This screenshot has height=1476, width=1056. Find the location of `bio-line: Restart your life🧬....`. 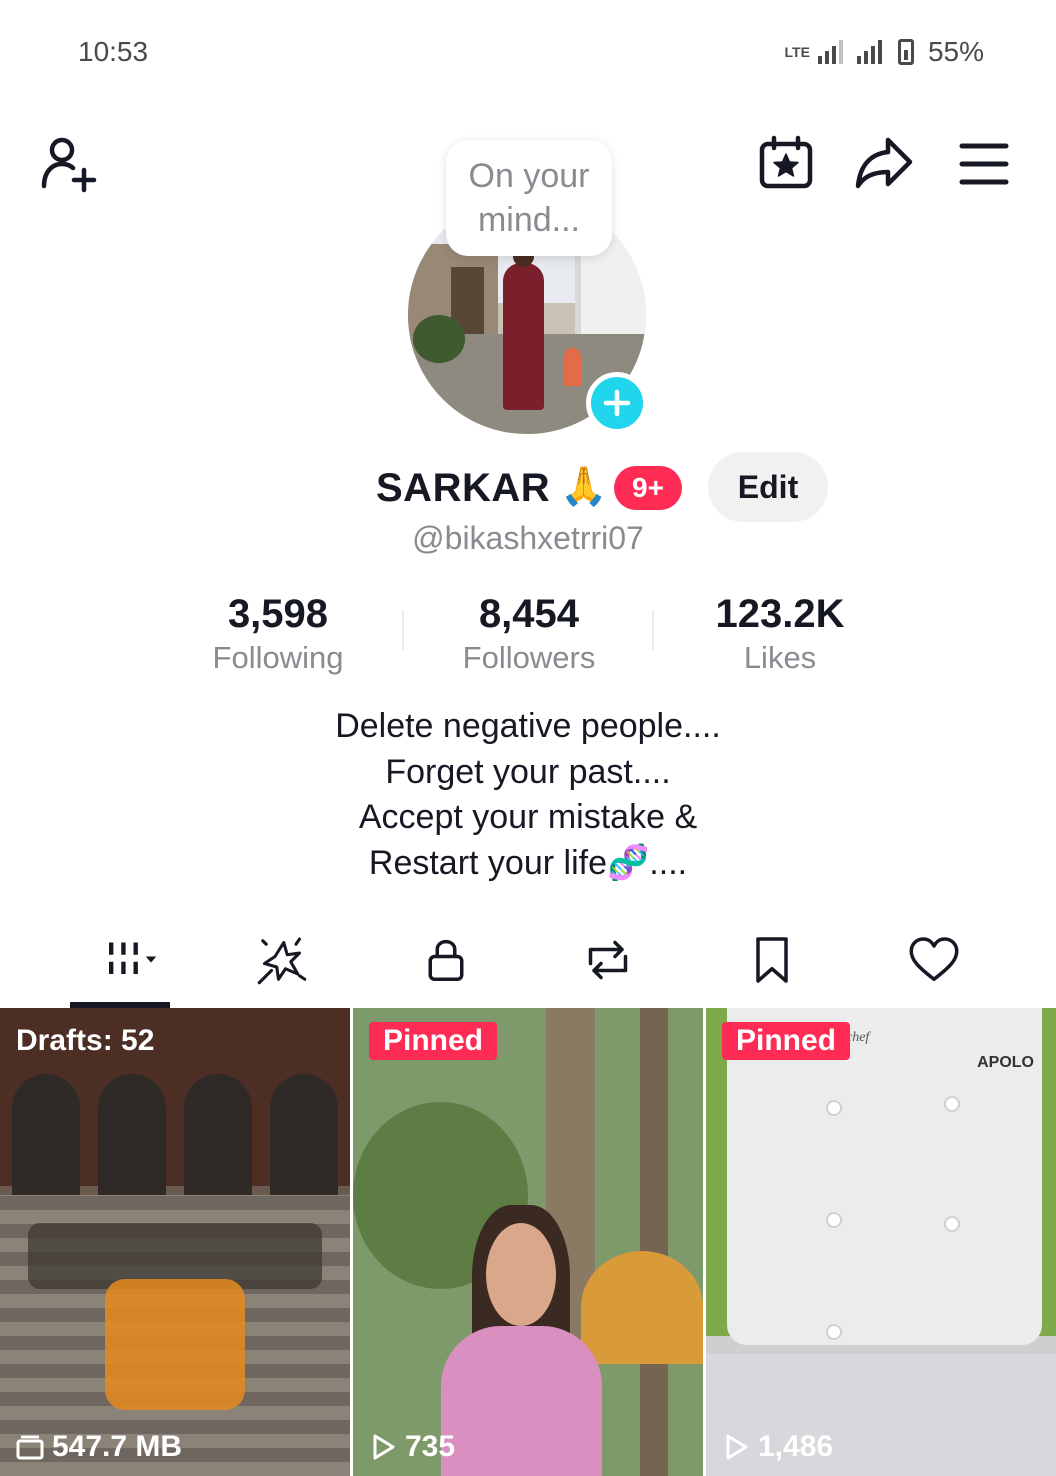

bio-line: Restart your life🧬.... is located at coordinates (528, 862).